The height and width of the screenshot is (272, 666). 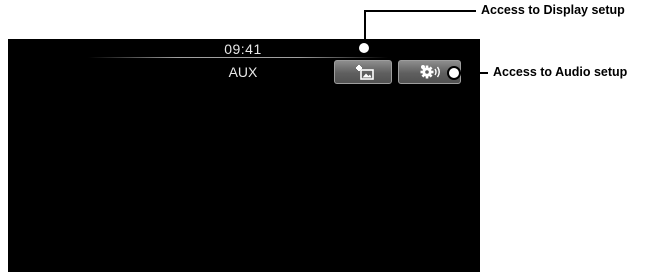 What do you see at coordinates (454, 73) in the screenshot?
I see `audio-callout-dot` at bounding box center [454, 73].